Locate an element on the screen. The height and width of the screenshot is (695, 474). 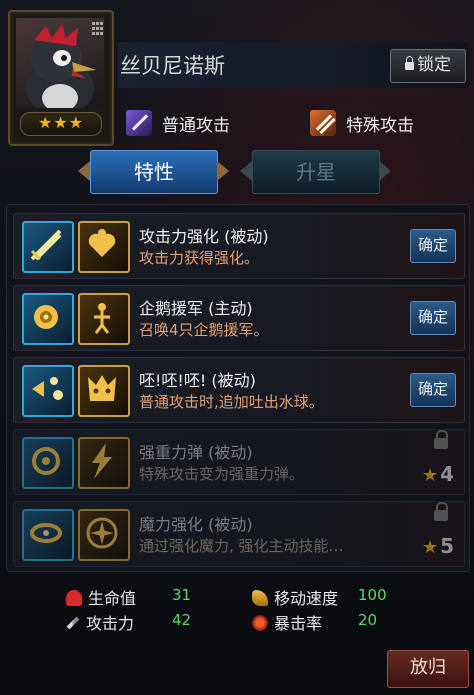
required-stars: ★ 5 is located at coordinates (438, 546).